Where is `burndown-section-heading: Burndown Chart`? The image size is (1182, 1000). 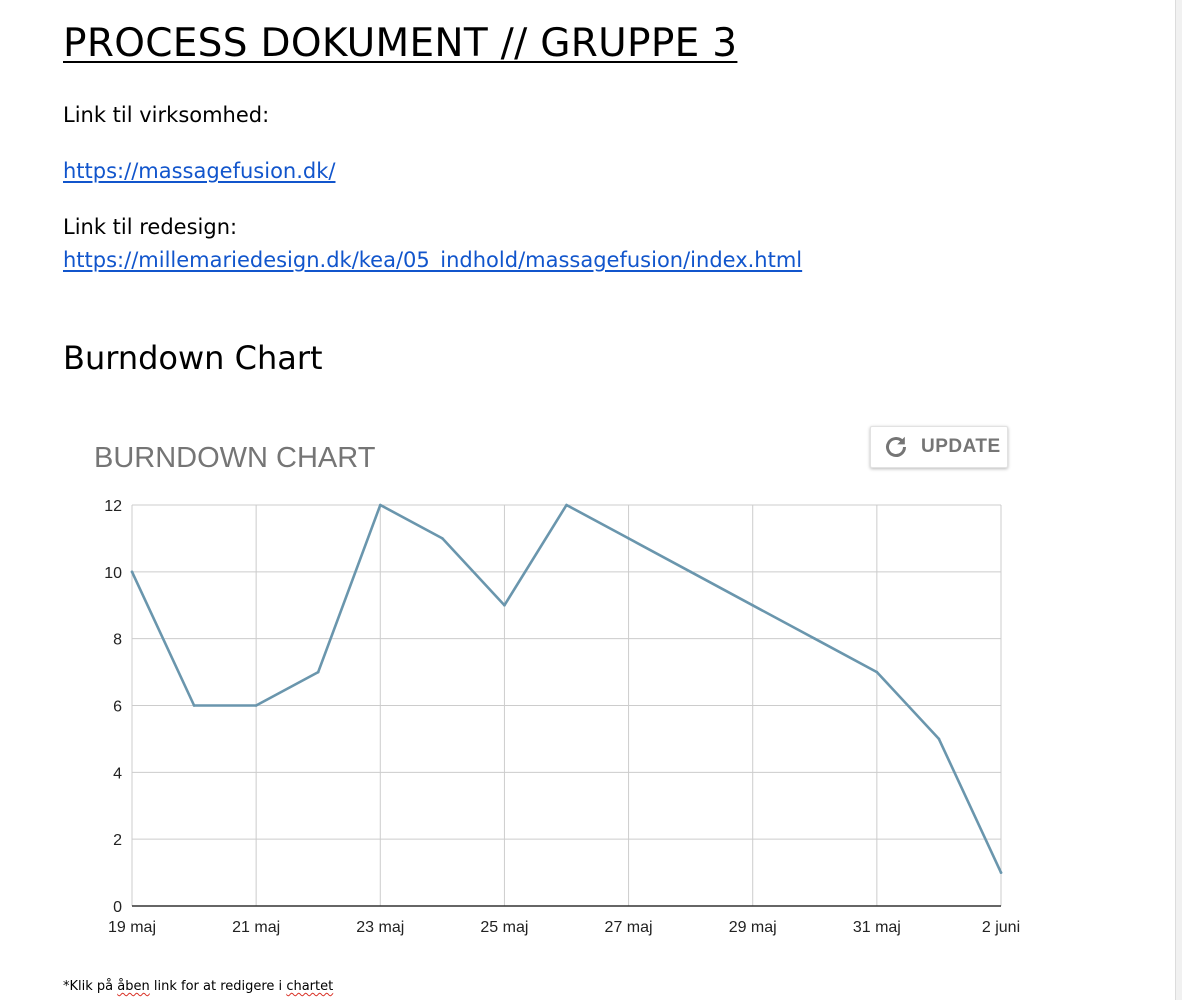 burndown-section-heading: Burndown Chart is located at coordinates (193, 358).